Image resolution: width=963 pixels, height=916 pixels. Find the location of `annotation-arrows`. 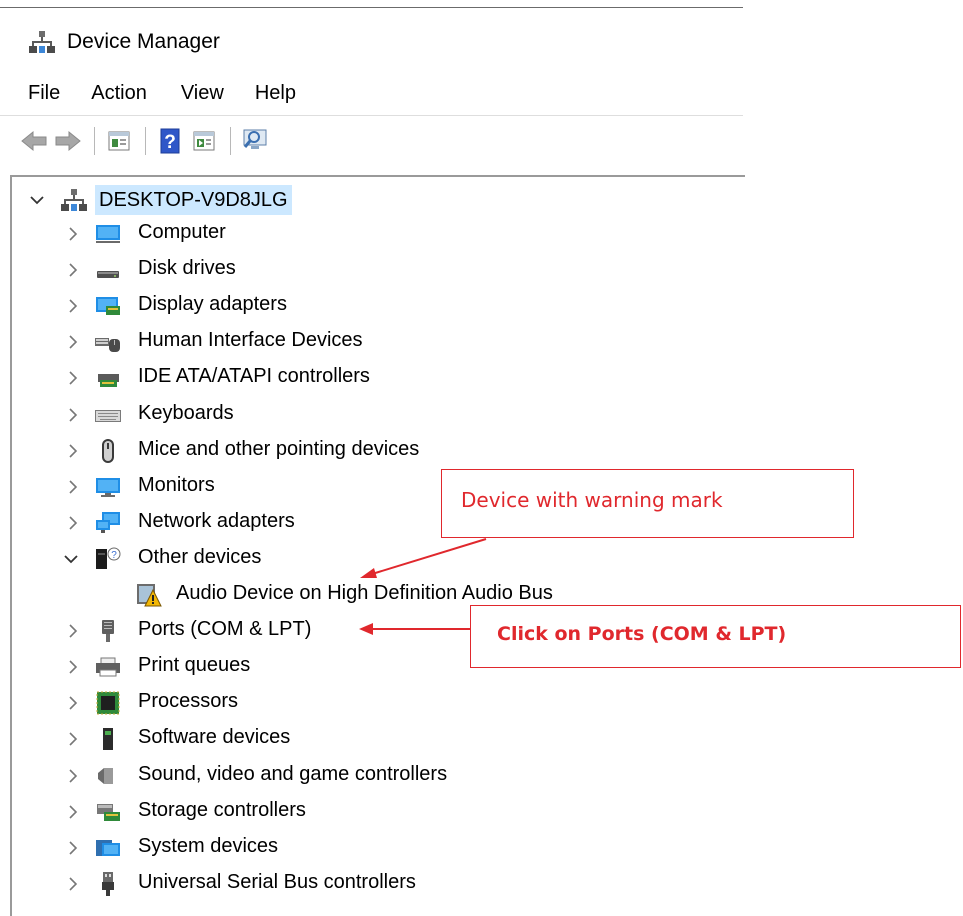

annotation-arrows is located at coordinates (423, 586).